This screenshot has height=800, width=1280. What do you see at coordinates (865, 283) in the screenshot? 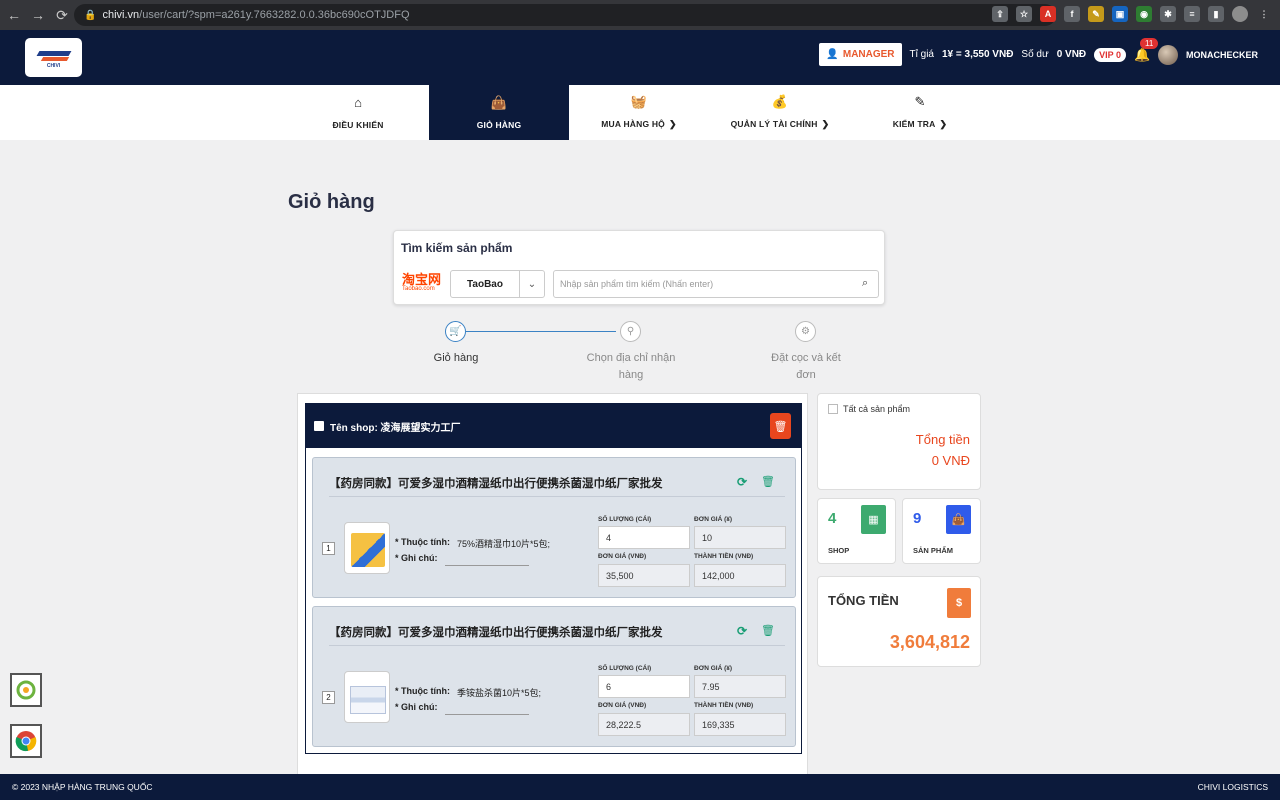
I see `search-icon: ⌕` at bounding box center [865, 283].